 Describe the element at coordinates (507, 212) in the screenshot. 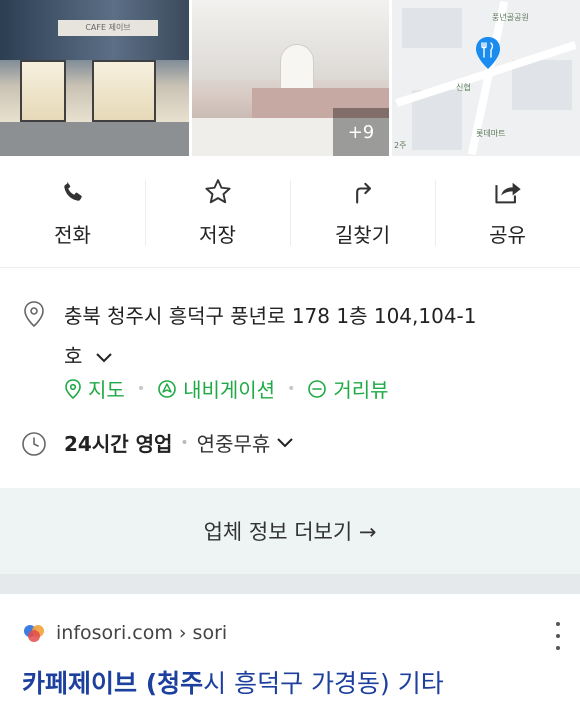

I see `share-button: 공유` at that location.